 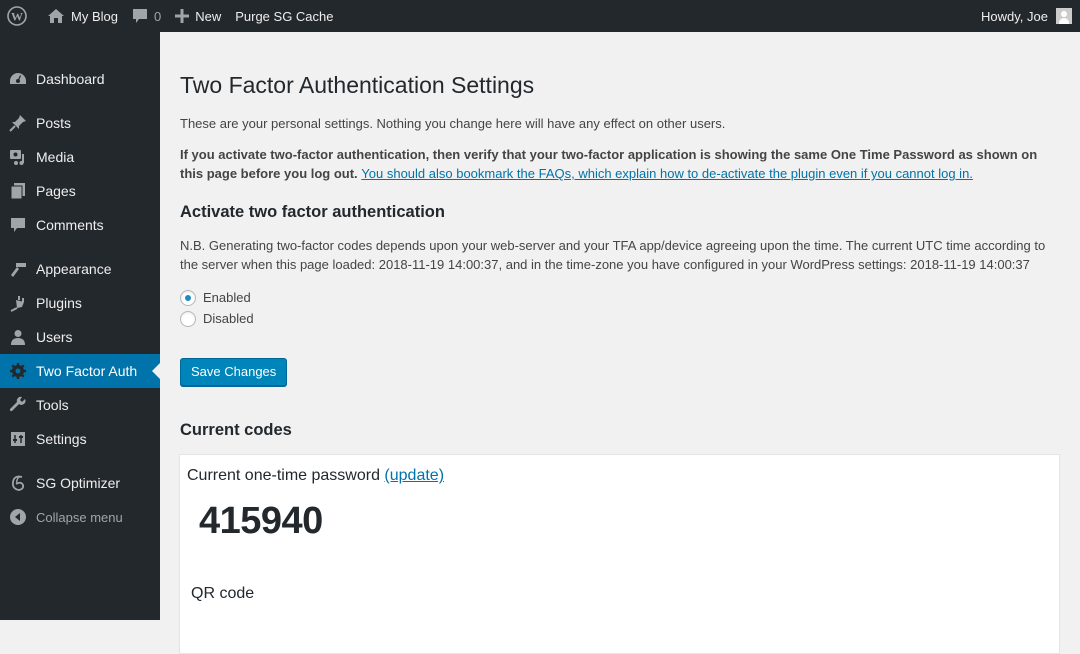 I want to click on purge-label: Purge SG Cache, so click(x=284, y=16).